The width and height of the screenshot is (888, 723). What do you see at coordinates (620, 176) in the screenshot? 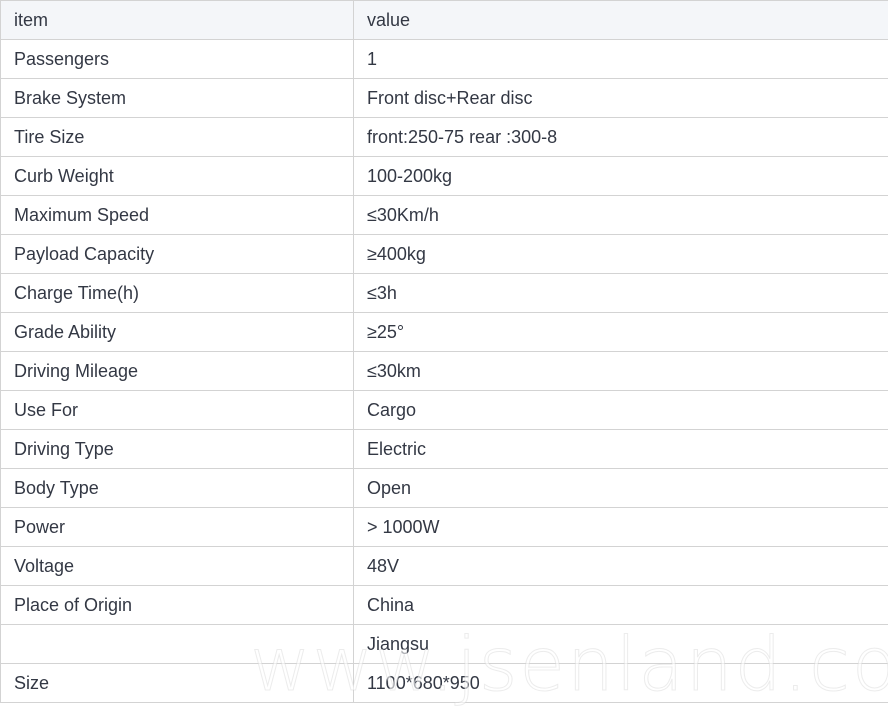
I see `row-value: 100-200kg` at bounding box center [620, 176].